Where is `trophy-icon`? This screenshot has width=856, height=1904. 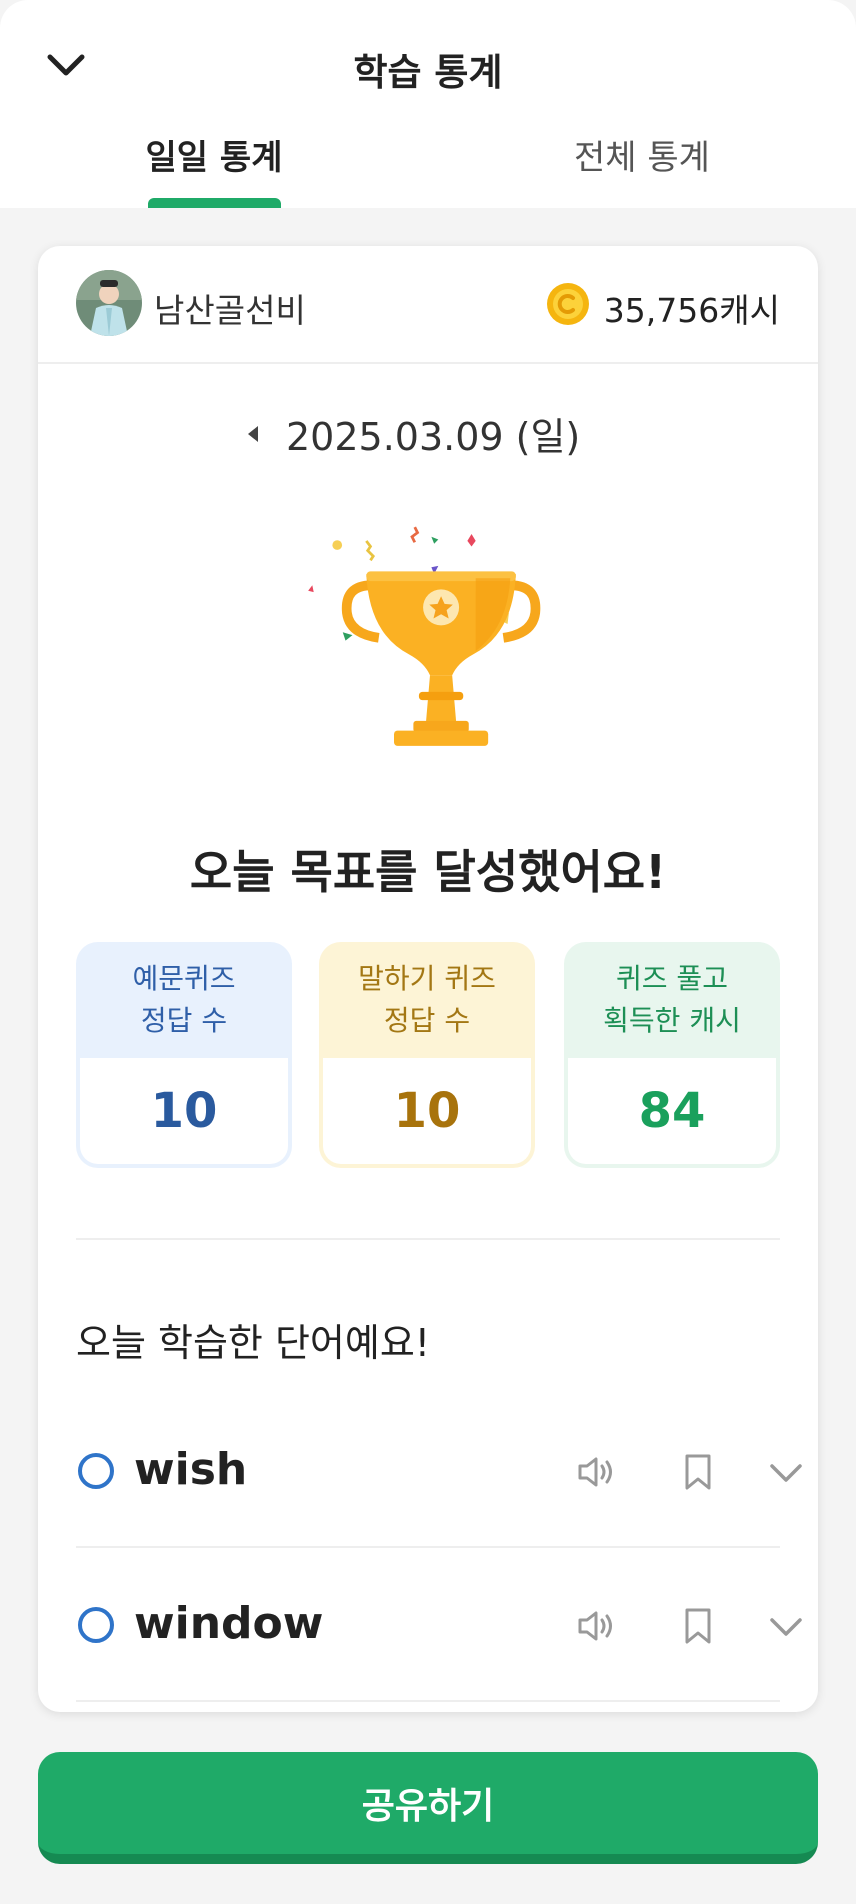 trophy-icon is located at coordinates (424, 636).